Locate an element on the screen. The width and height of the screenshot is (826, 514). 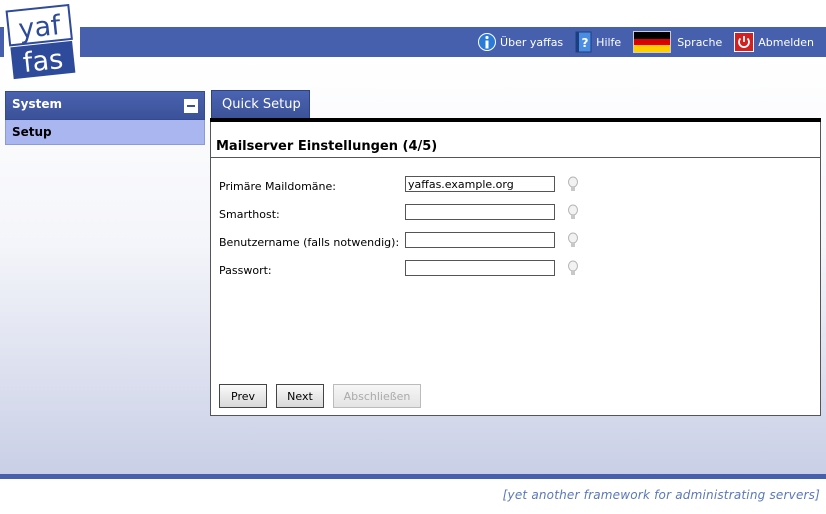
panel-divider is located at coordinates (515, 157).